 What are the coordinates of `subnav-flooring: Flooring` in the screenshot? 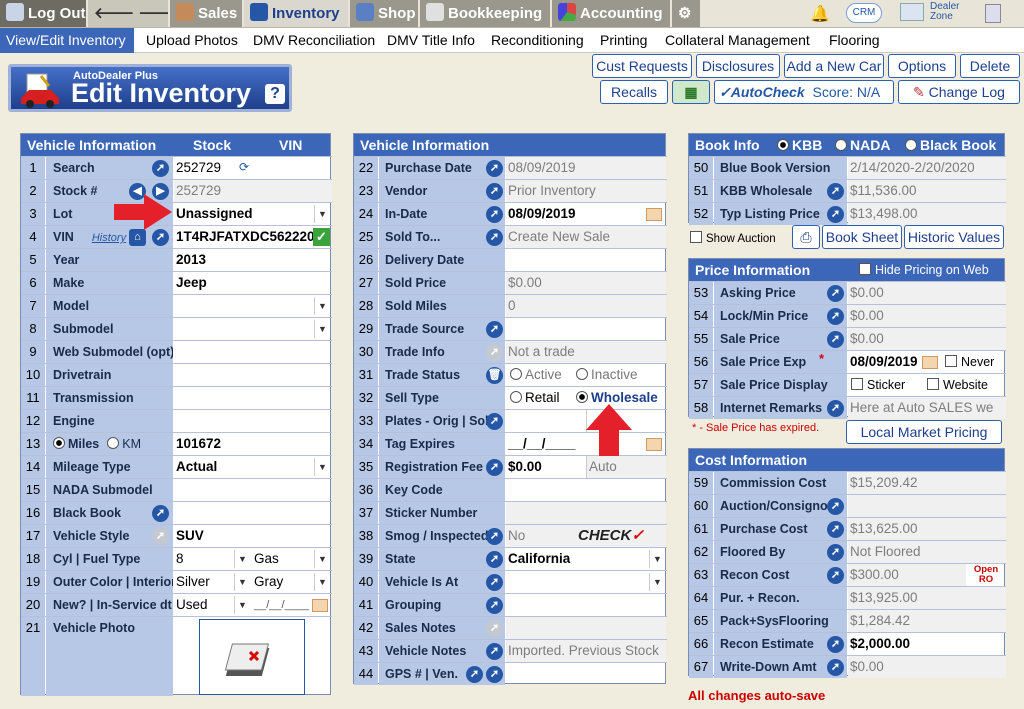 It's located at (854, 40).